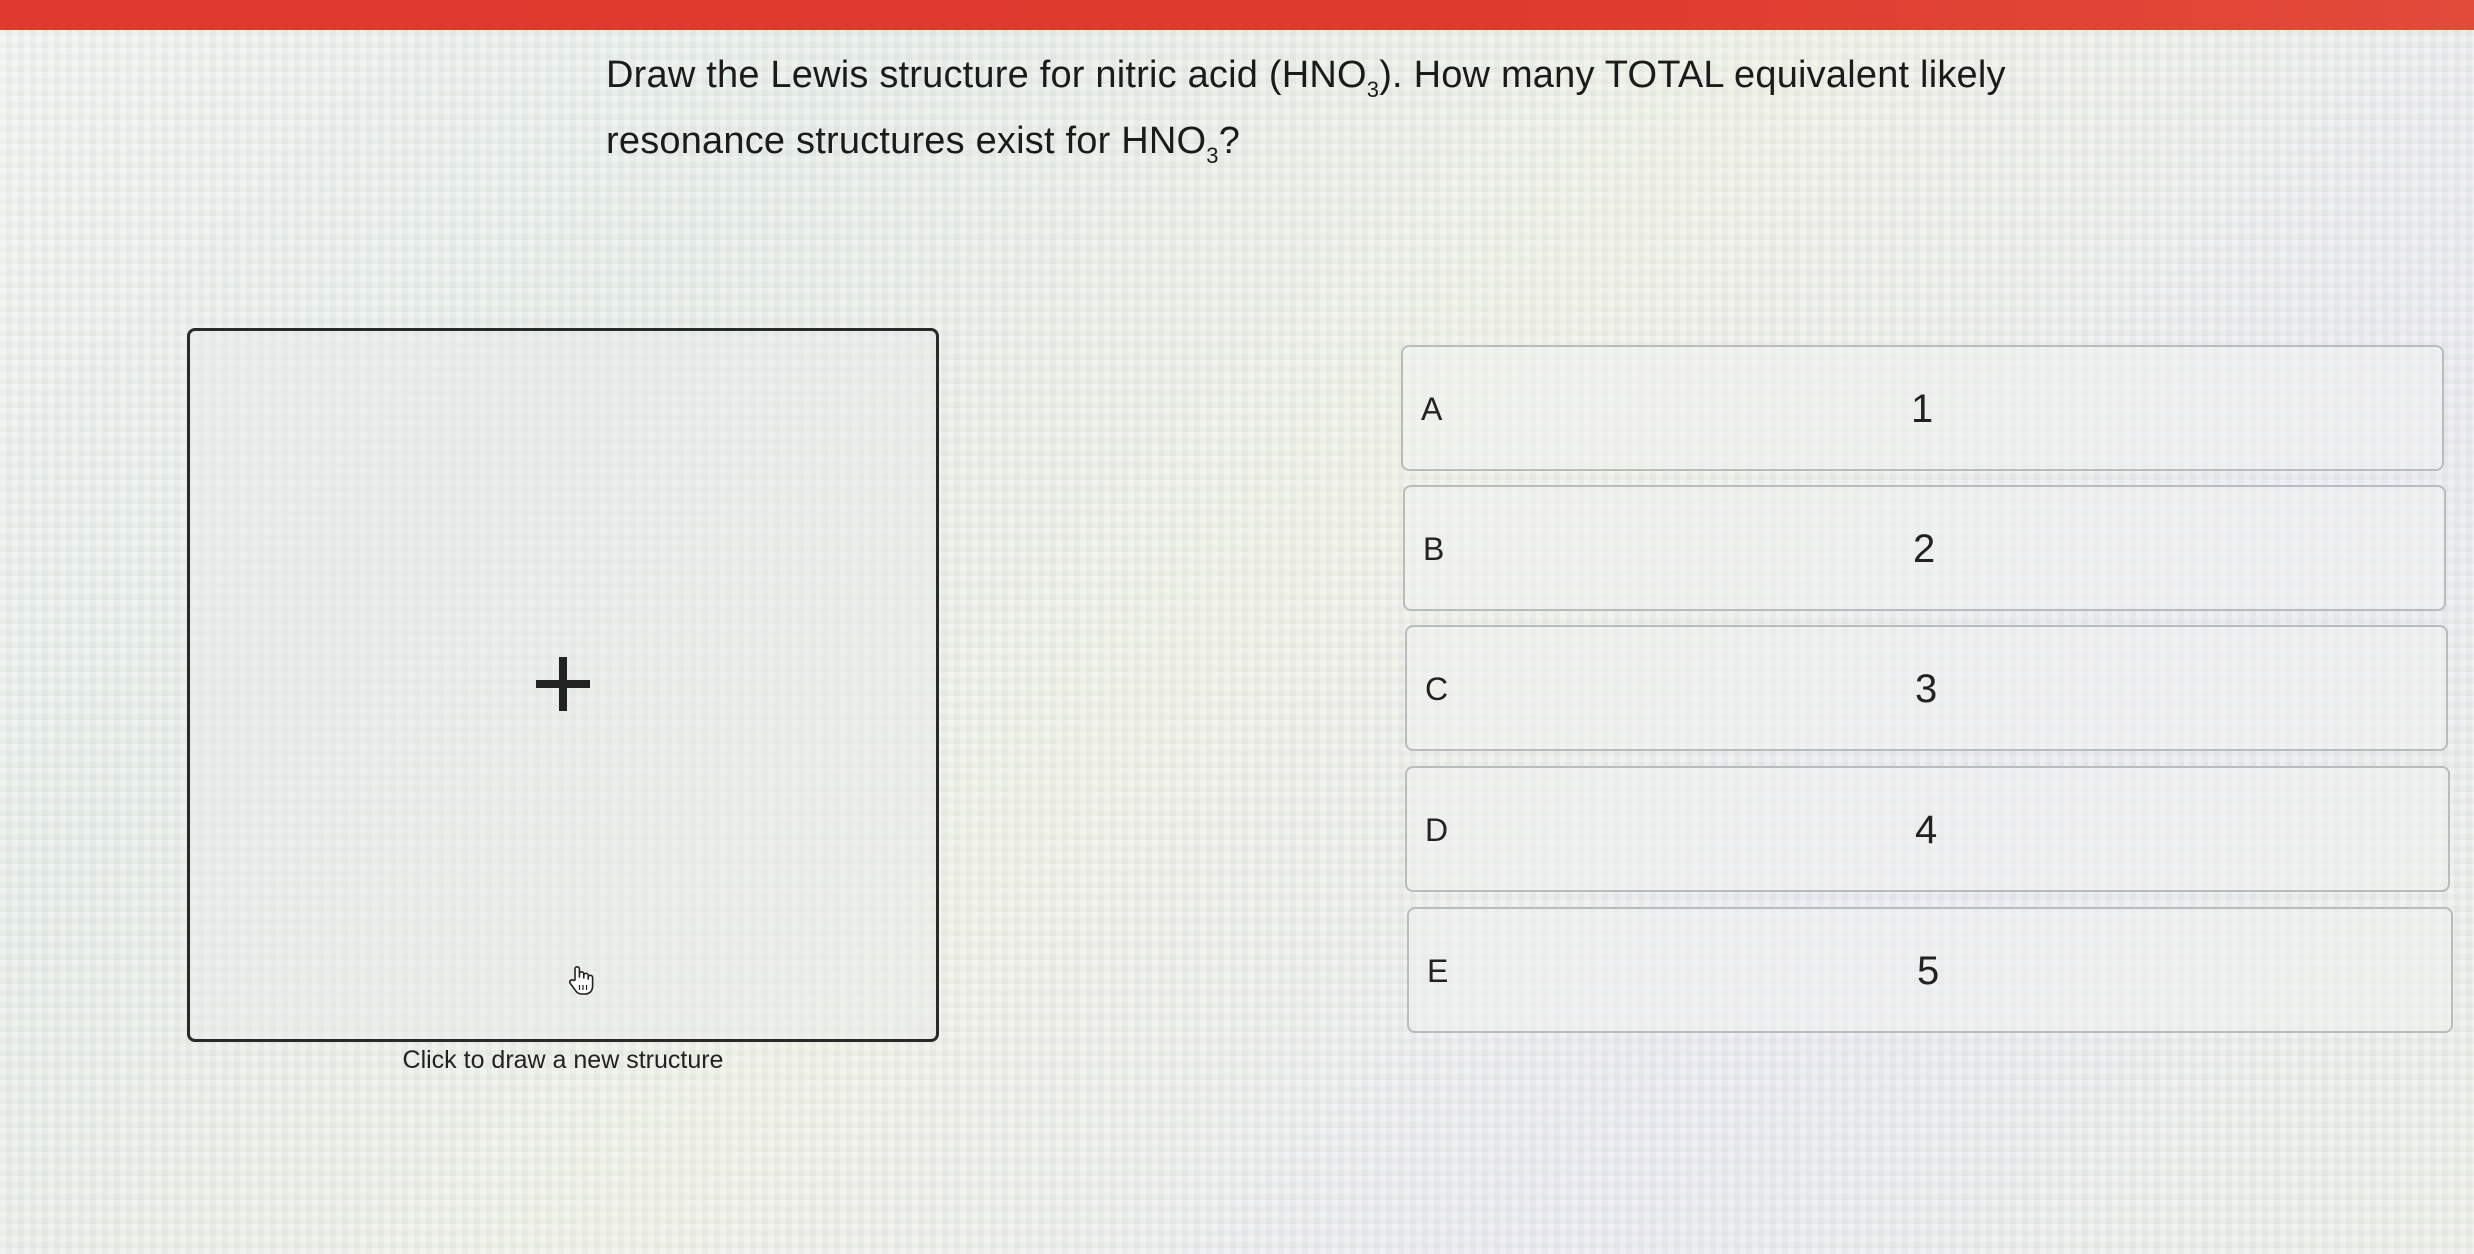  I want to click on answer-option-b: B 2, so click(1924, 548).